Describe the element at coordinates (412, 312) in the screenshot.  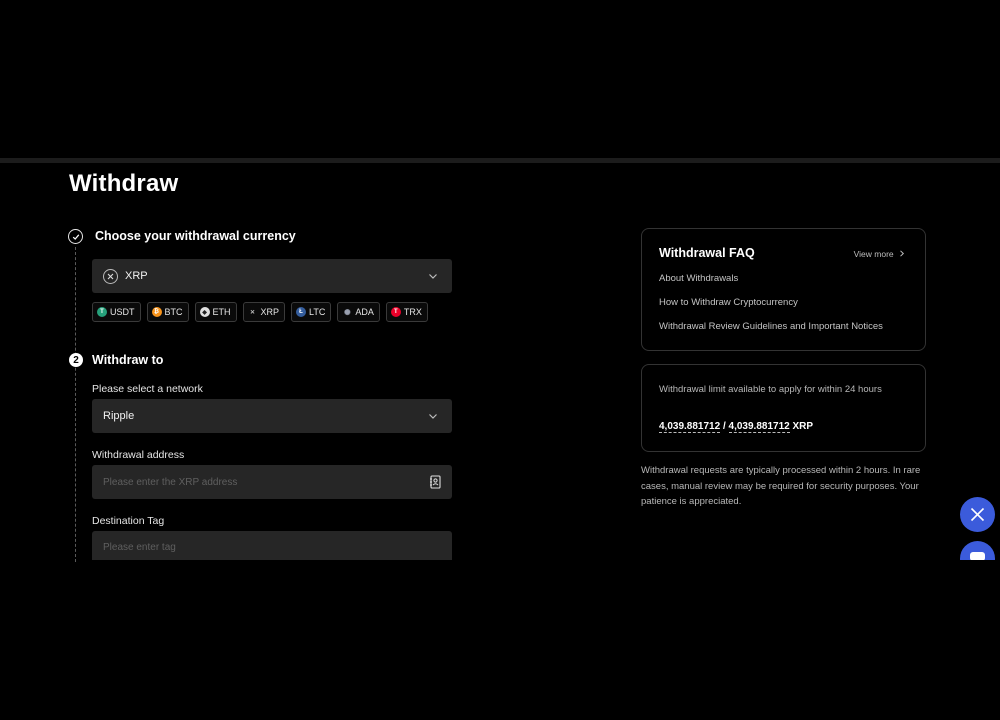
I see `chip-label: TRX` at that location.